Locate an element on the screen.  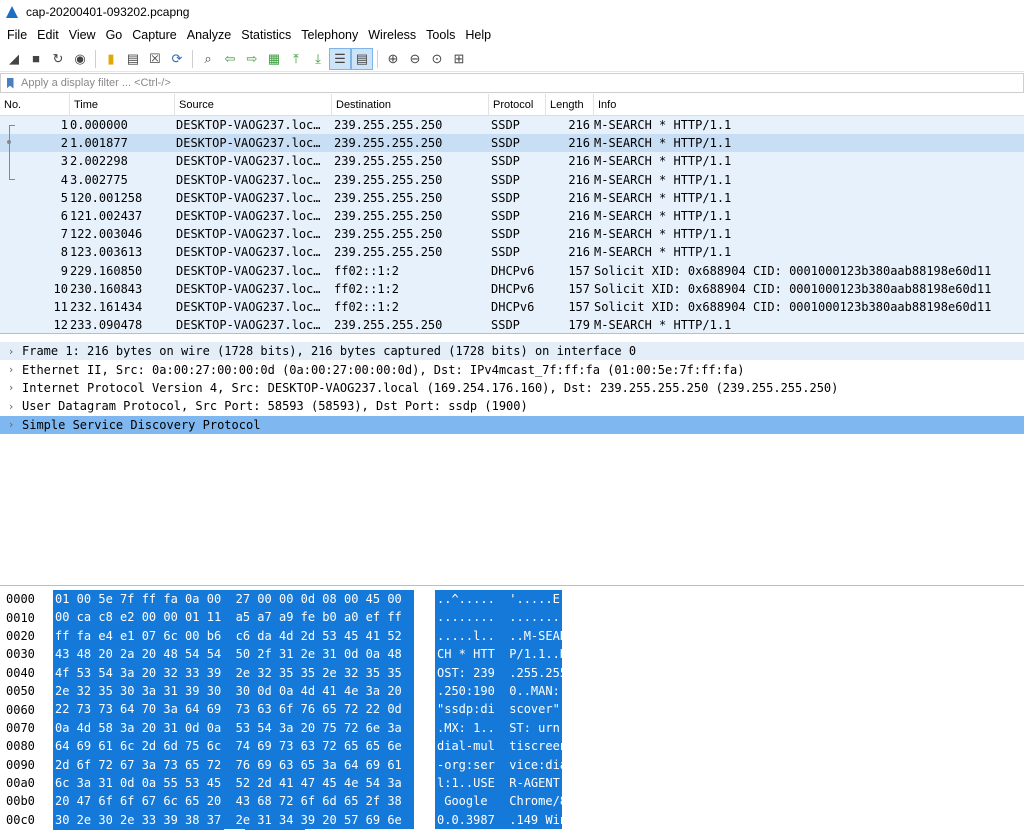
colorize-icon: ▤ is located at coordinates (362, 58).